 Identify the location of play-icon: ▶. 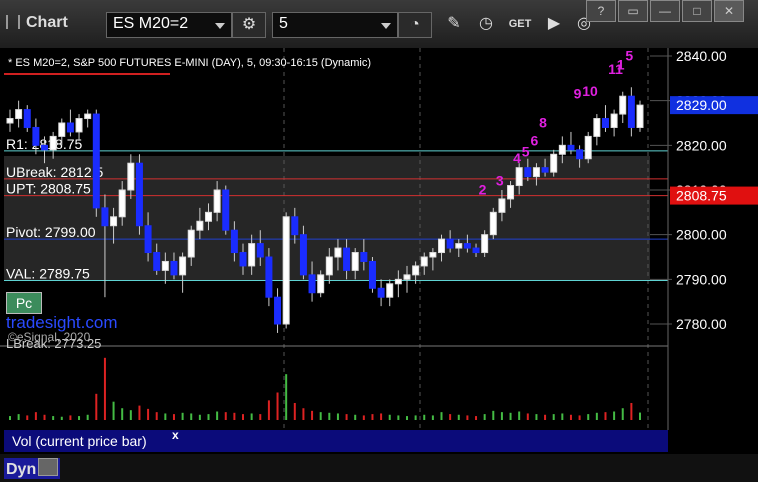
(554, 24).